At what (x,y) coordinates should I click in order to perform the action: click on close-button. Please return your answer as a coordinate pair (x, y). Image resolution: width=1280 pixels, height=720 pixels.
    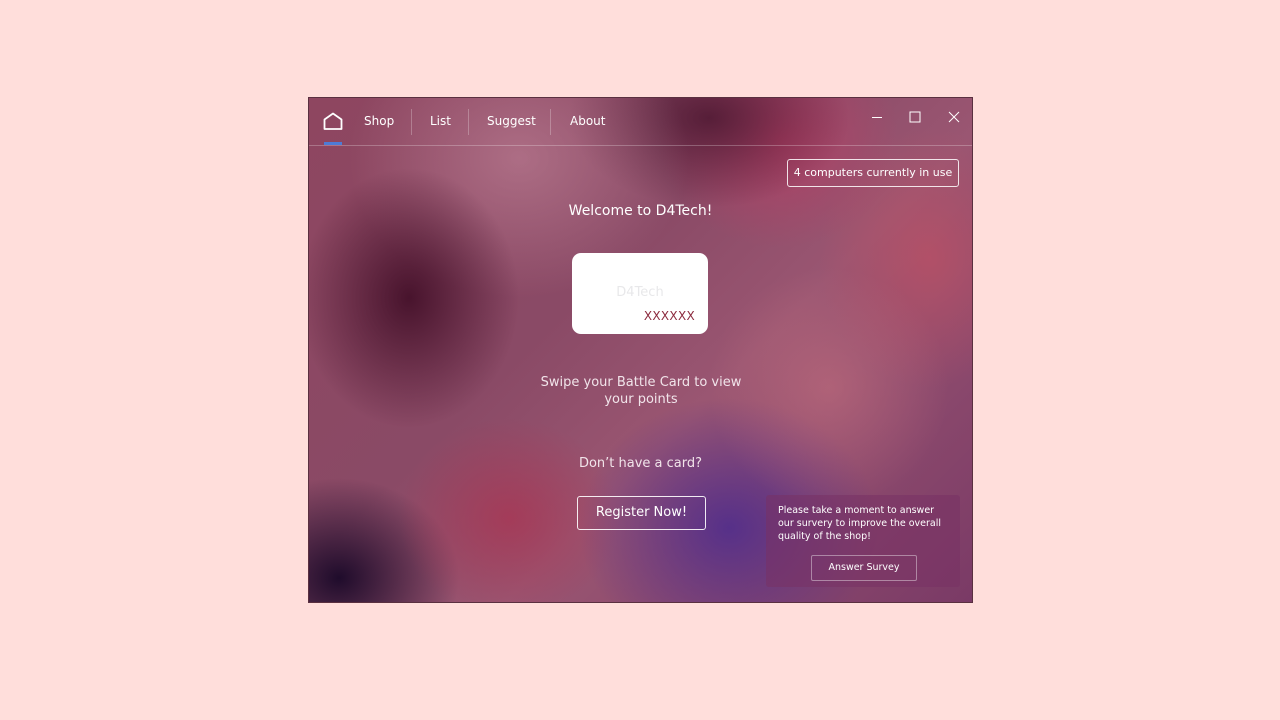
    Looking at the image, I should click on (954, 117).